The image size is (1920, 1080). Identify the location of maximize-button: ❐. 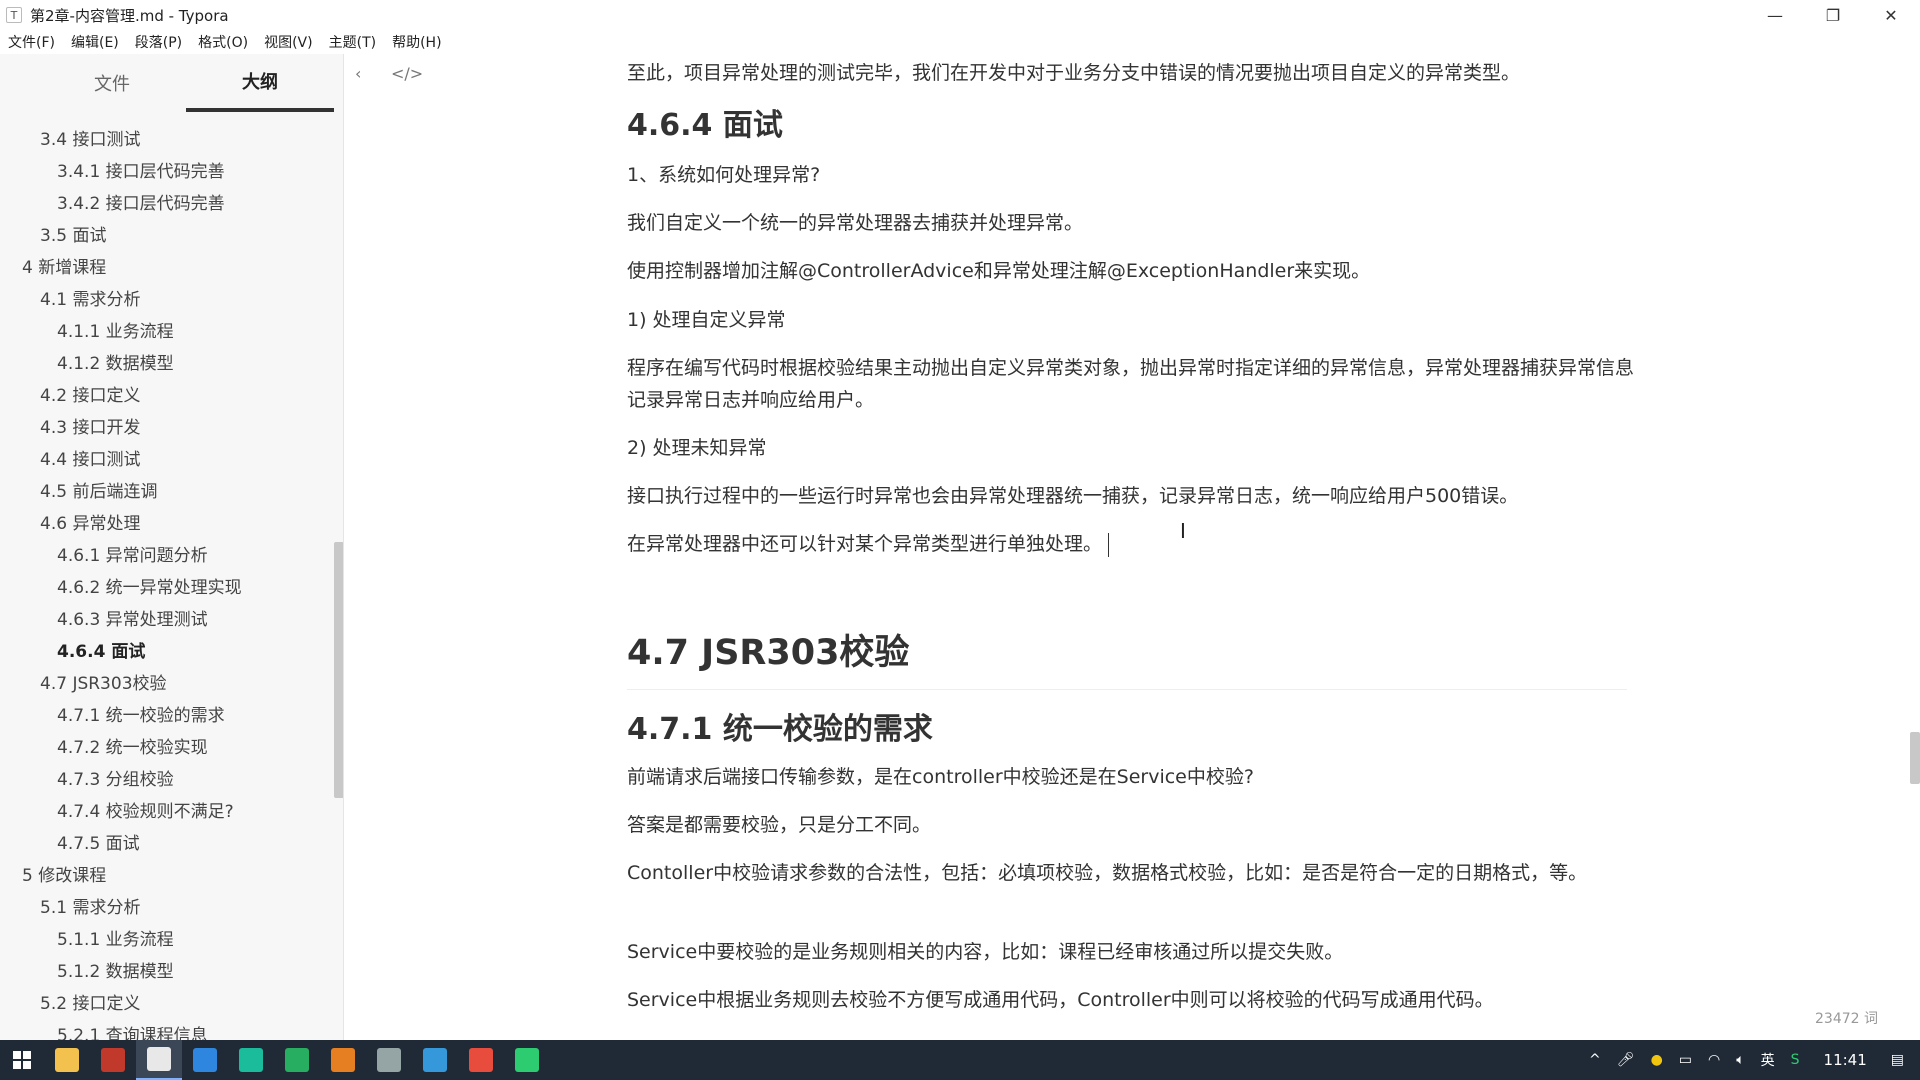
(1833, 15).